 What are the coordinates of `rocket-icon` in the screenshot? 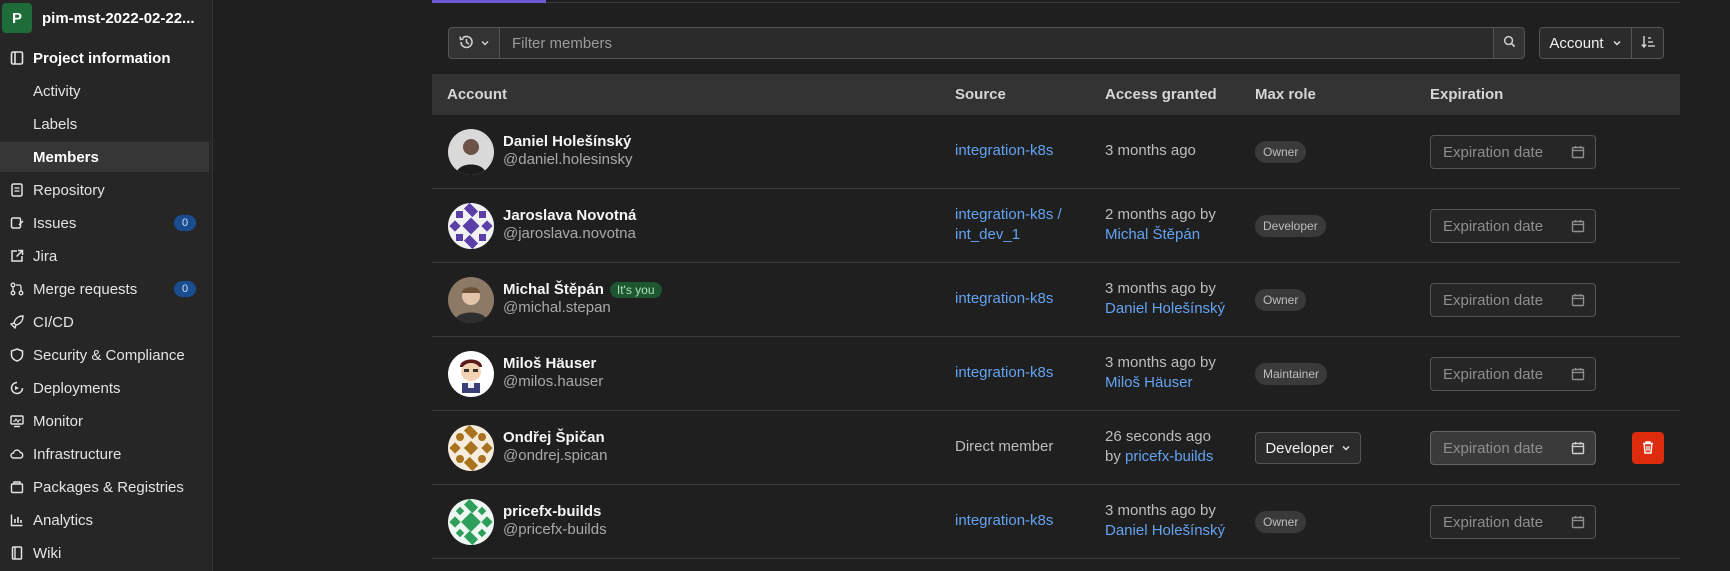 It's located at (17, 322).